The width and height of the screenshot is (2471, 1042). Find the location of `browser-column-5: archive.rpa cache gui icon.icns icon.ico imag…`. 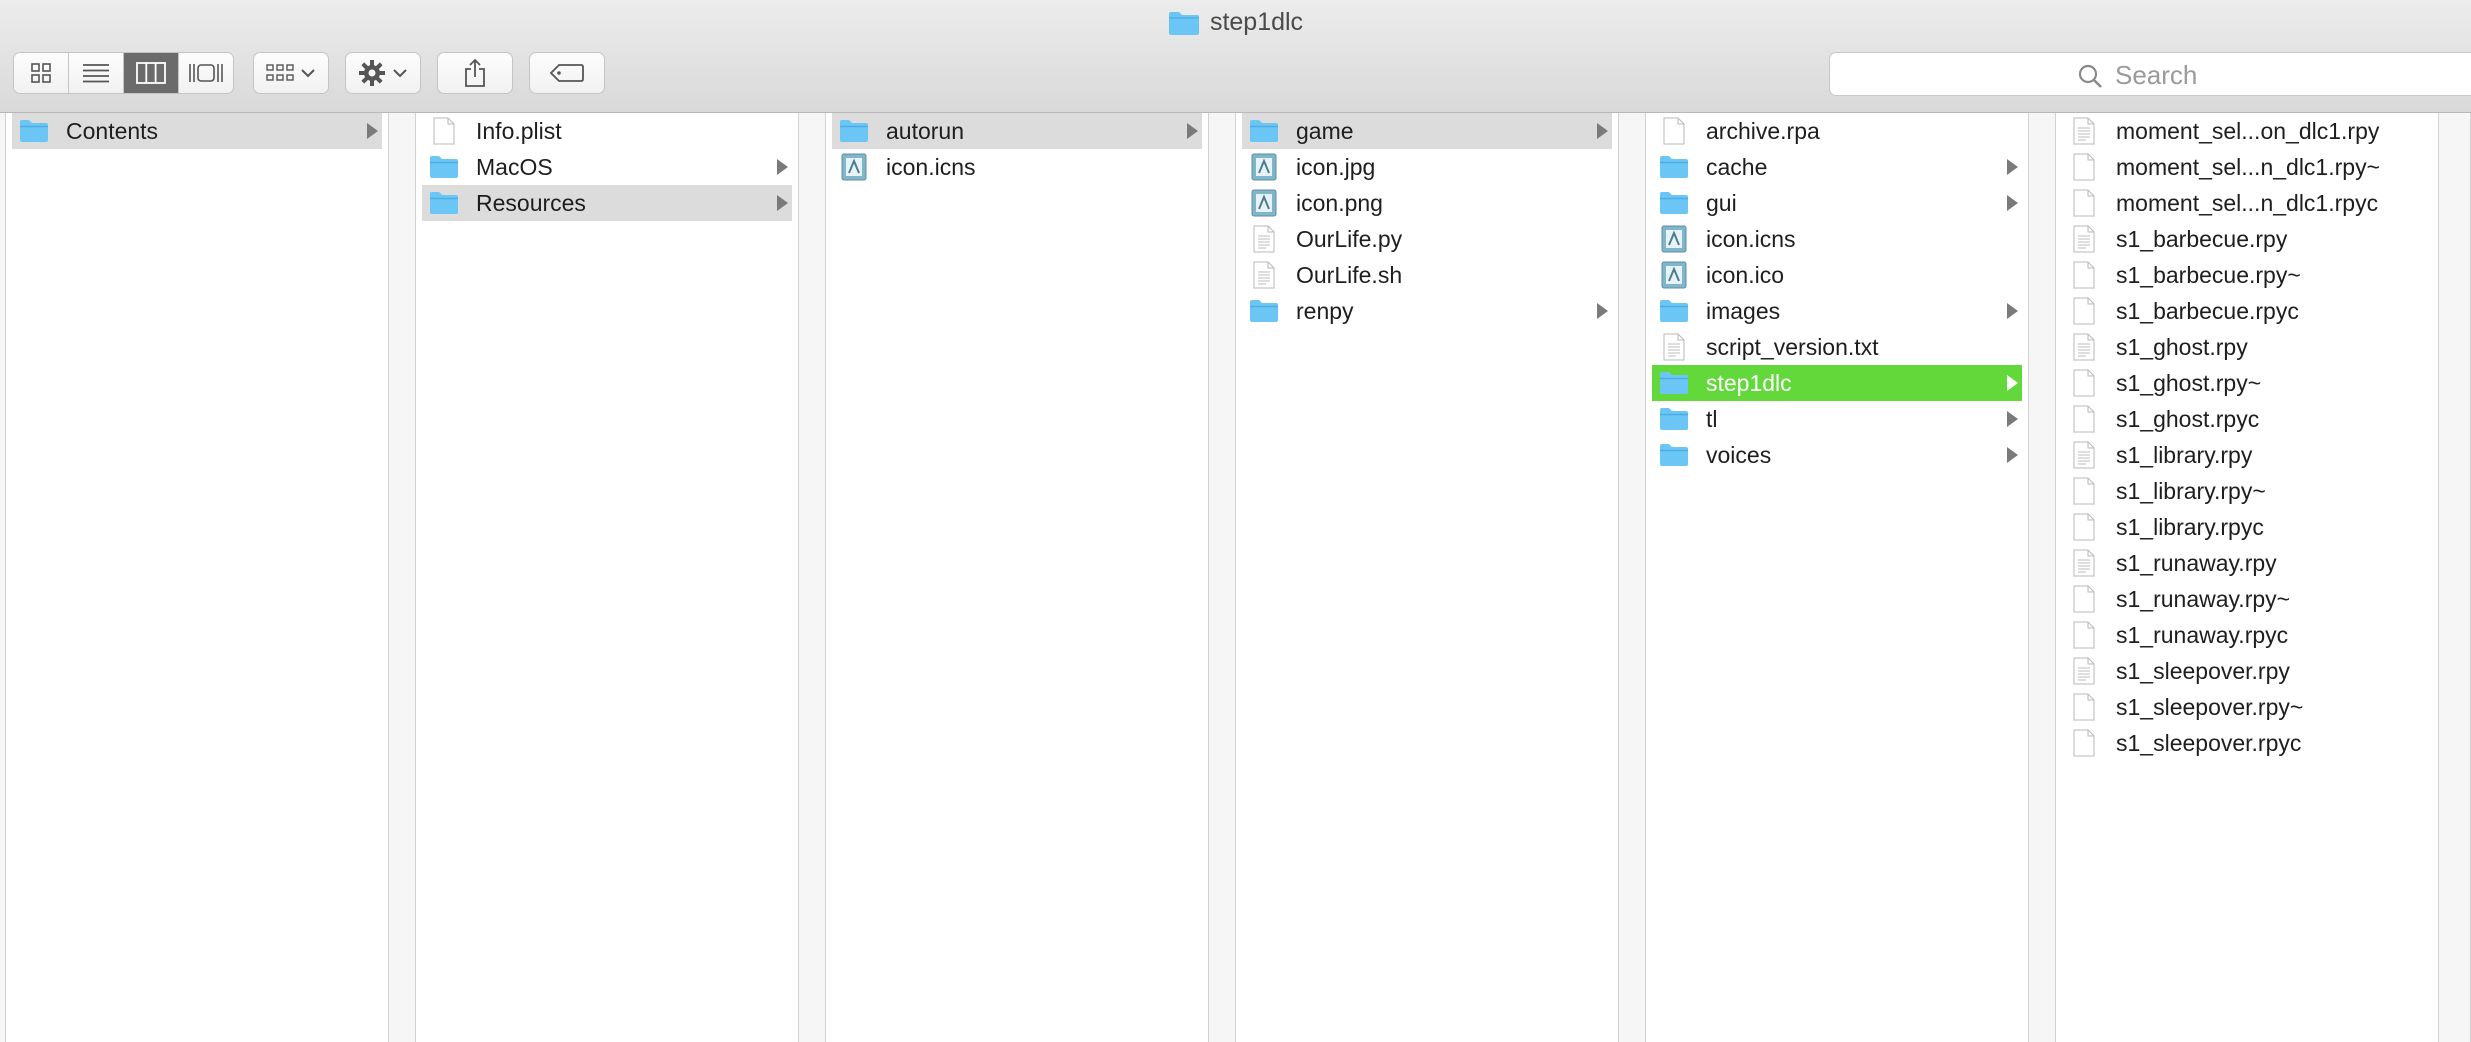

browser-column-5: archive.rpa cache gui icon.icns icon.ico imag… is located at coordinates (1837, 577).